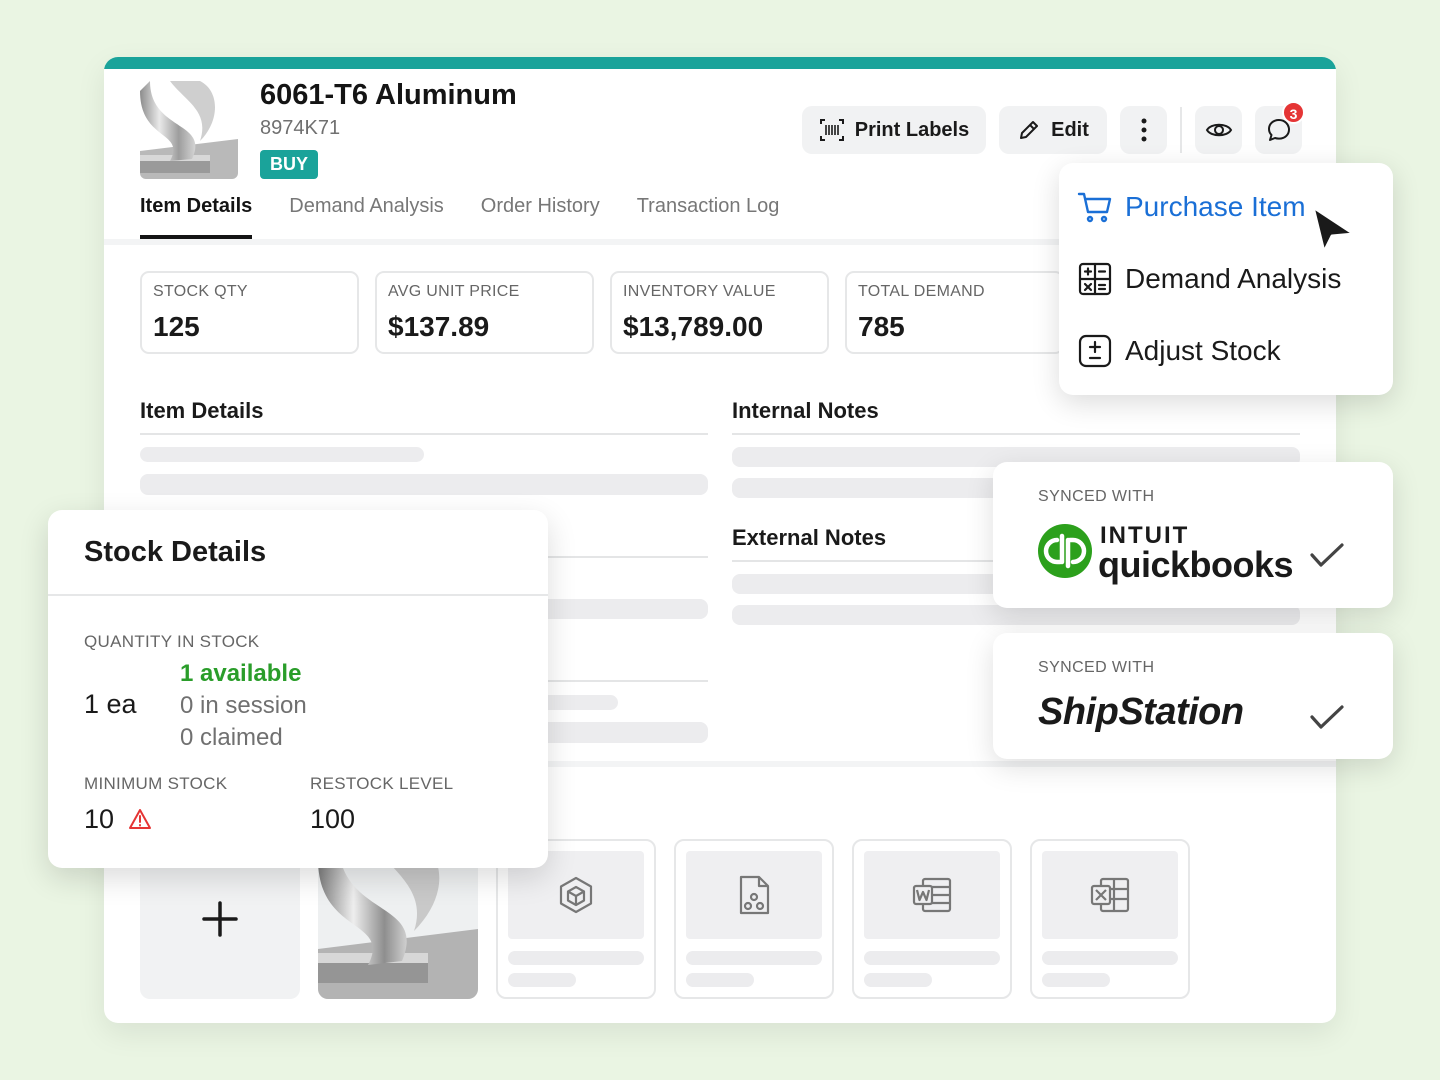 This screenshot has width=1440, height=1080. I want to click on kebab-menu-icon, so click(1143, 130).